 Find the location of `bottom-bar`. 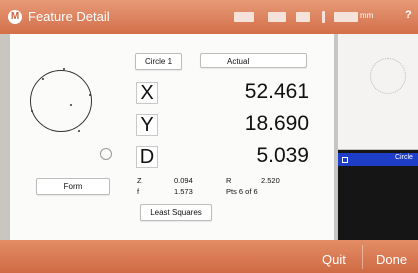

bottom-bar is located at coordinates (209, 256).